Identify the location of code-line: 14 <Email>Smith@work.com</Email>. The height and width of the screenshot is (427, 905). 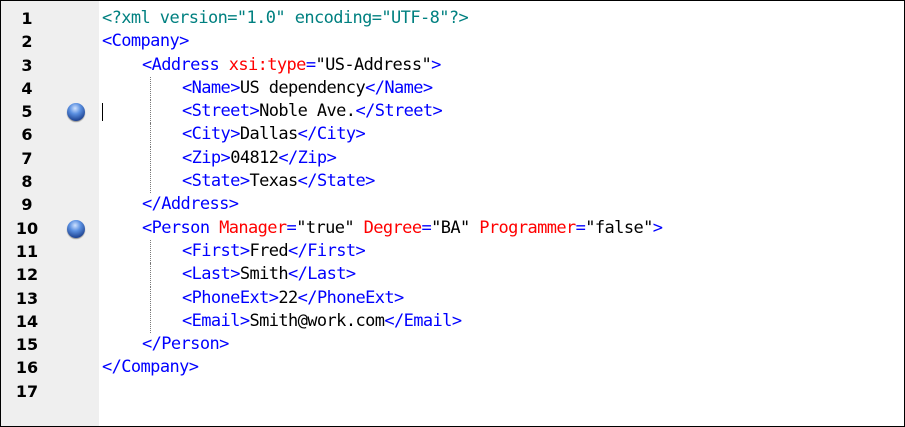
(452, 321).